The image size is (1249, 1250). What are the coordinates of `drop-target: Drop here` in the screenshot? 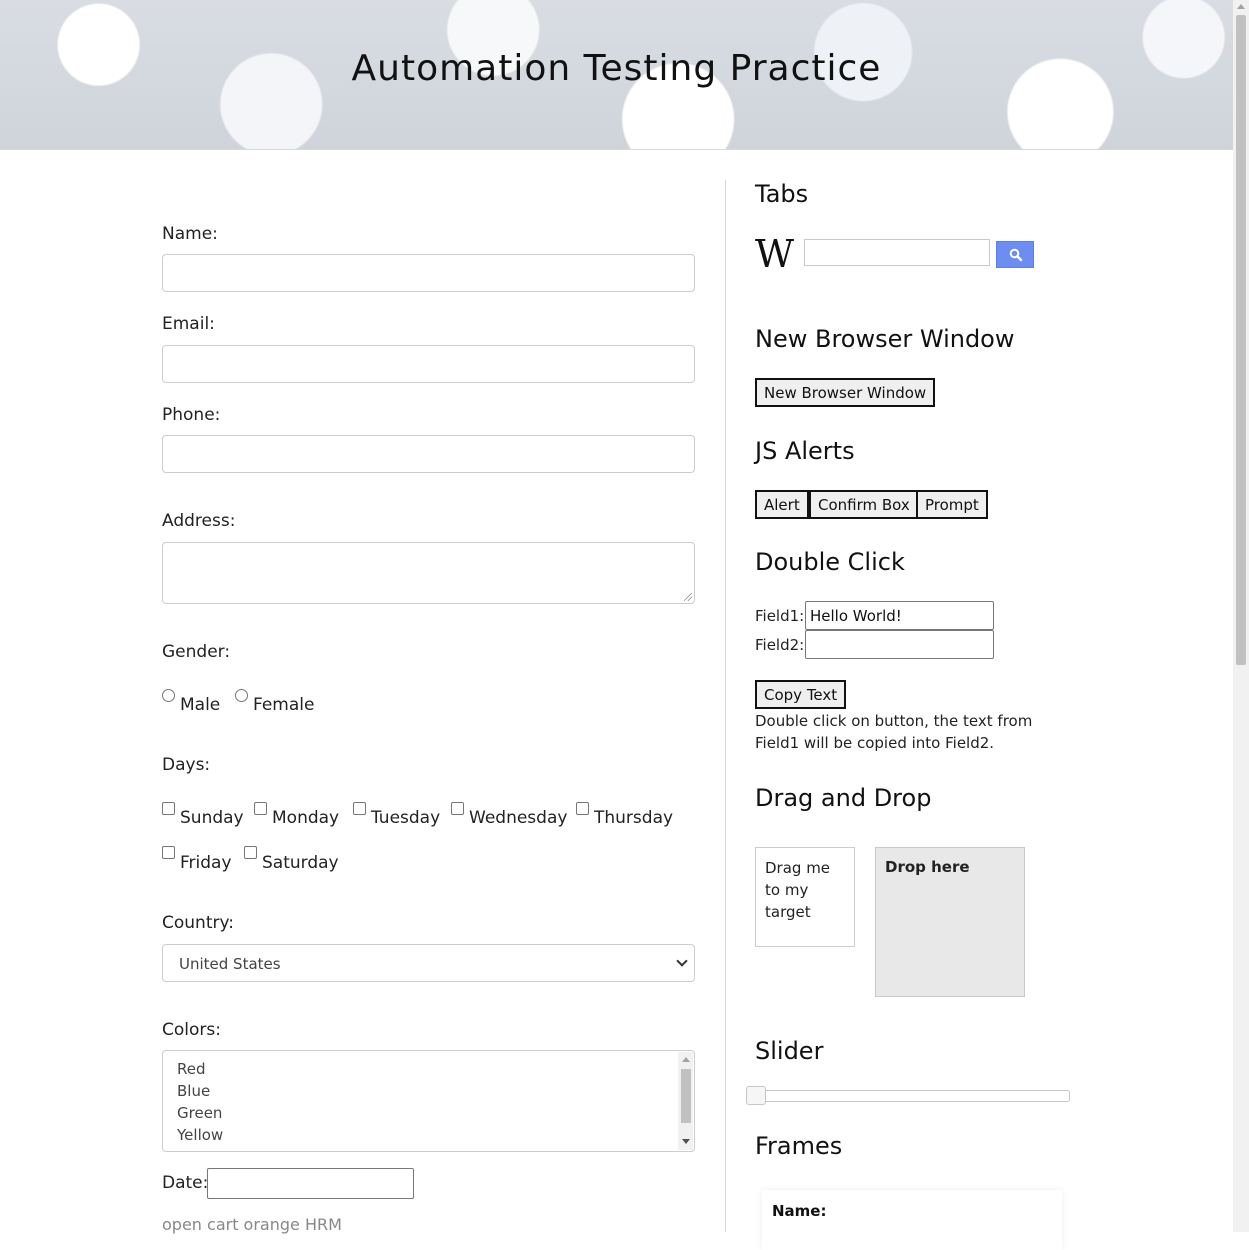 It's located at (950, 922).